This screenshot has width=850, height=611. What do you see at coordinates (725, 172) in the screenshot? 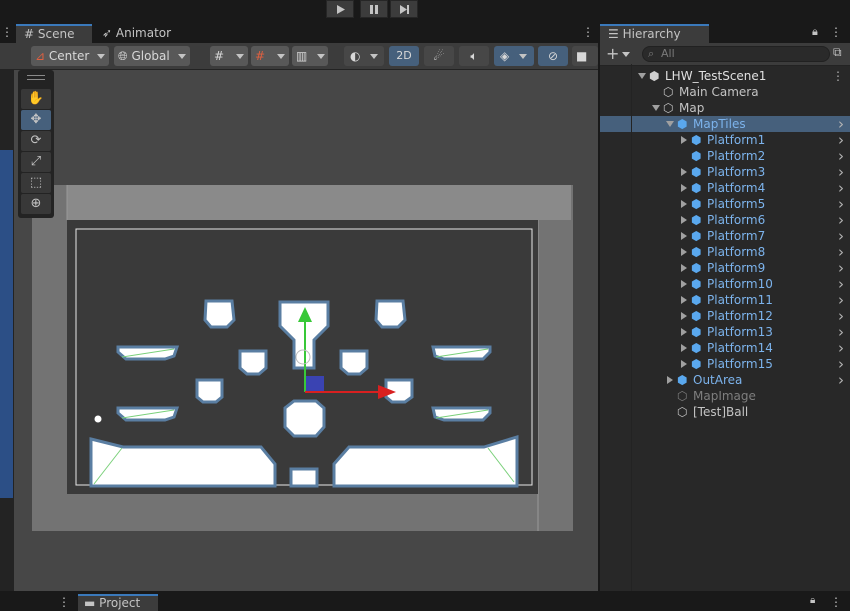
I see `hierarchy-item: ⬢ Platform3 ›` at bounding box center [725, 172].